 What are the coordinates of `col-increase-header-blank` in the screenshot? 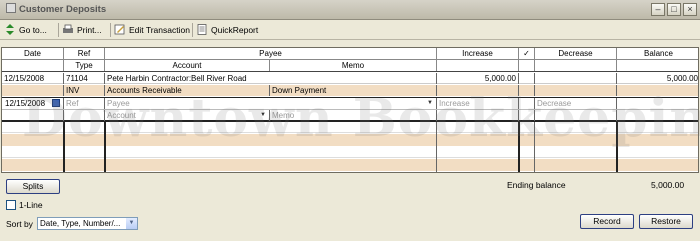 It's located at (478, 65).